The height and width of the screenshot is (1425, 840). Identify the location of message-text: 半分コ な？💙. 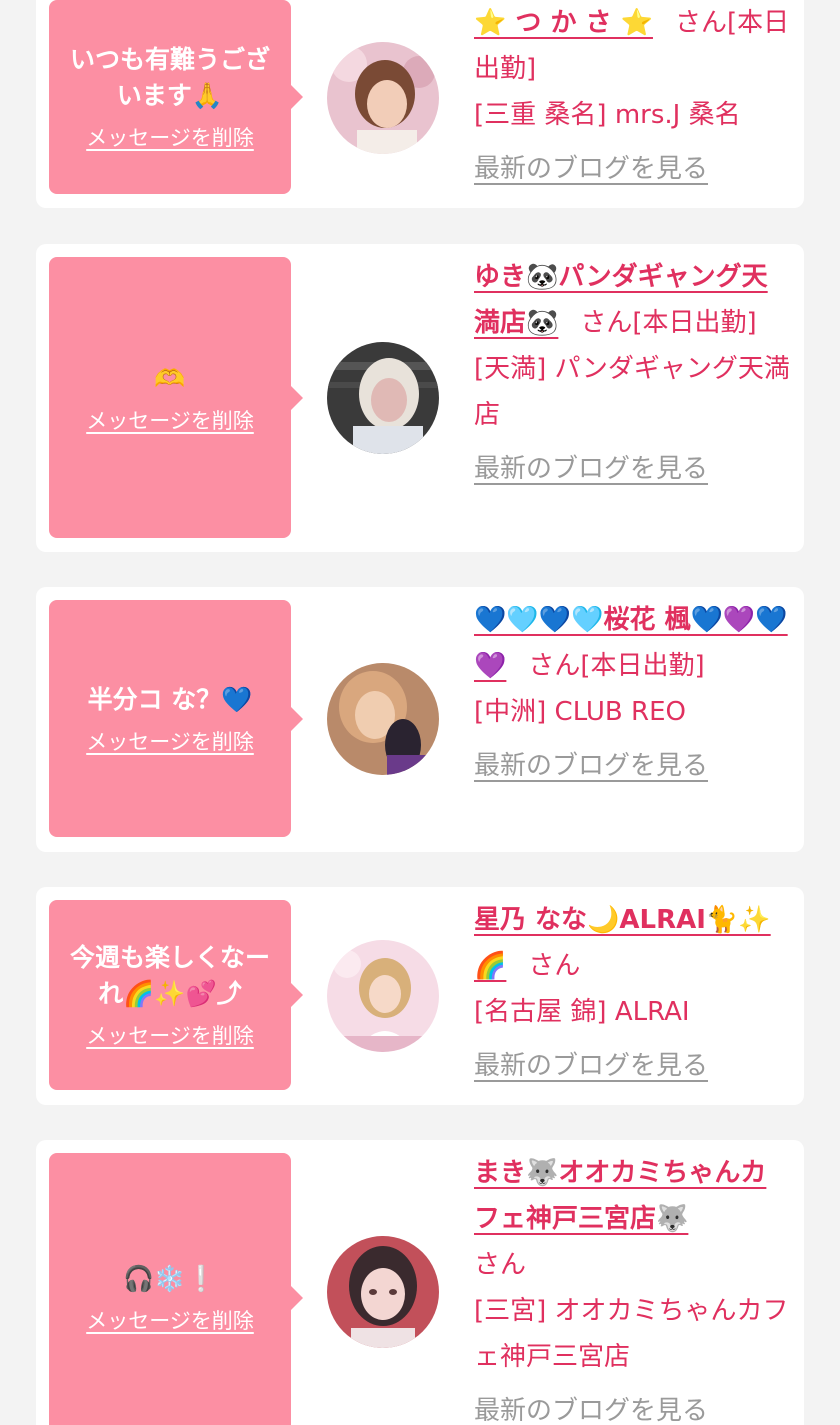
(170, 699).